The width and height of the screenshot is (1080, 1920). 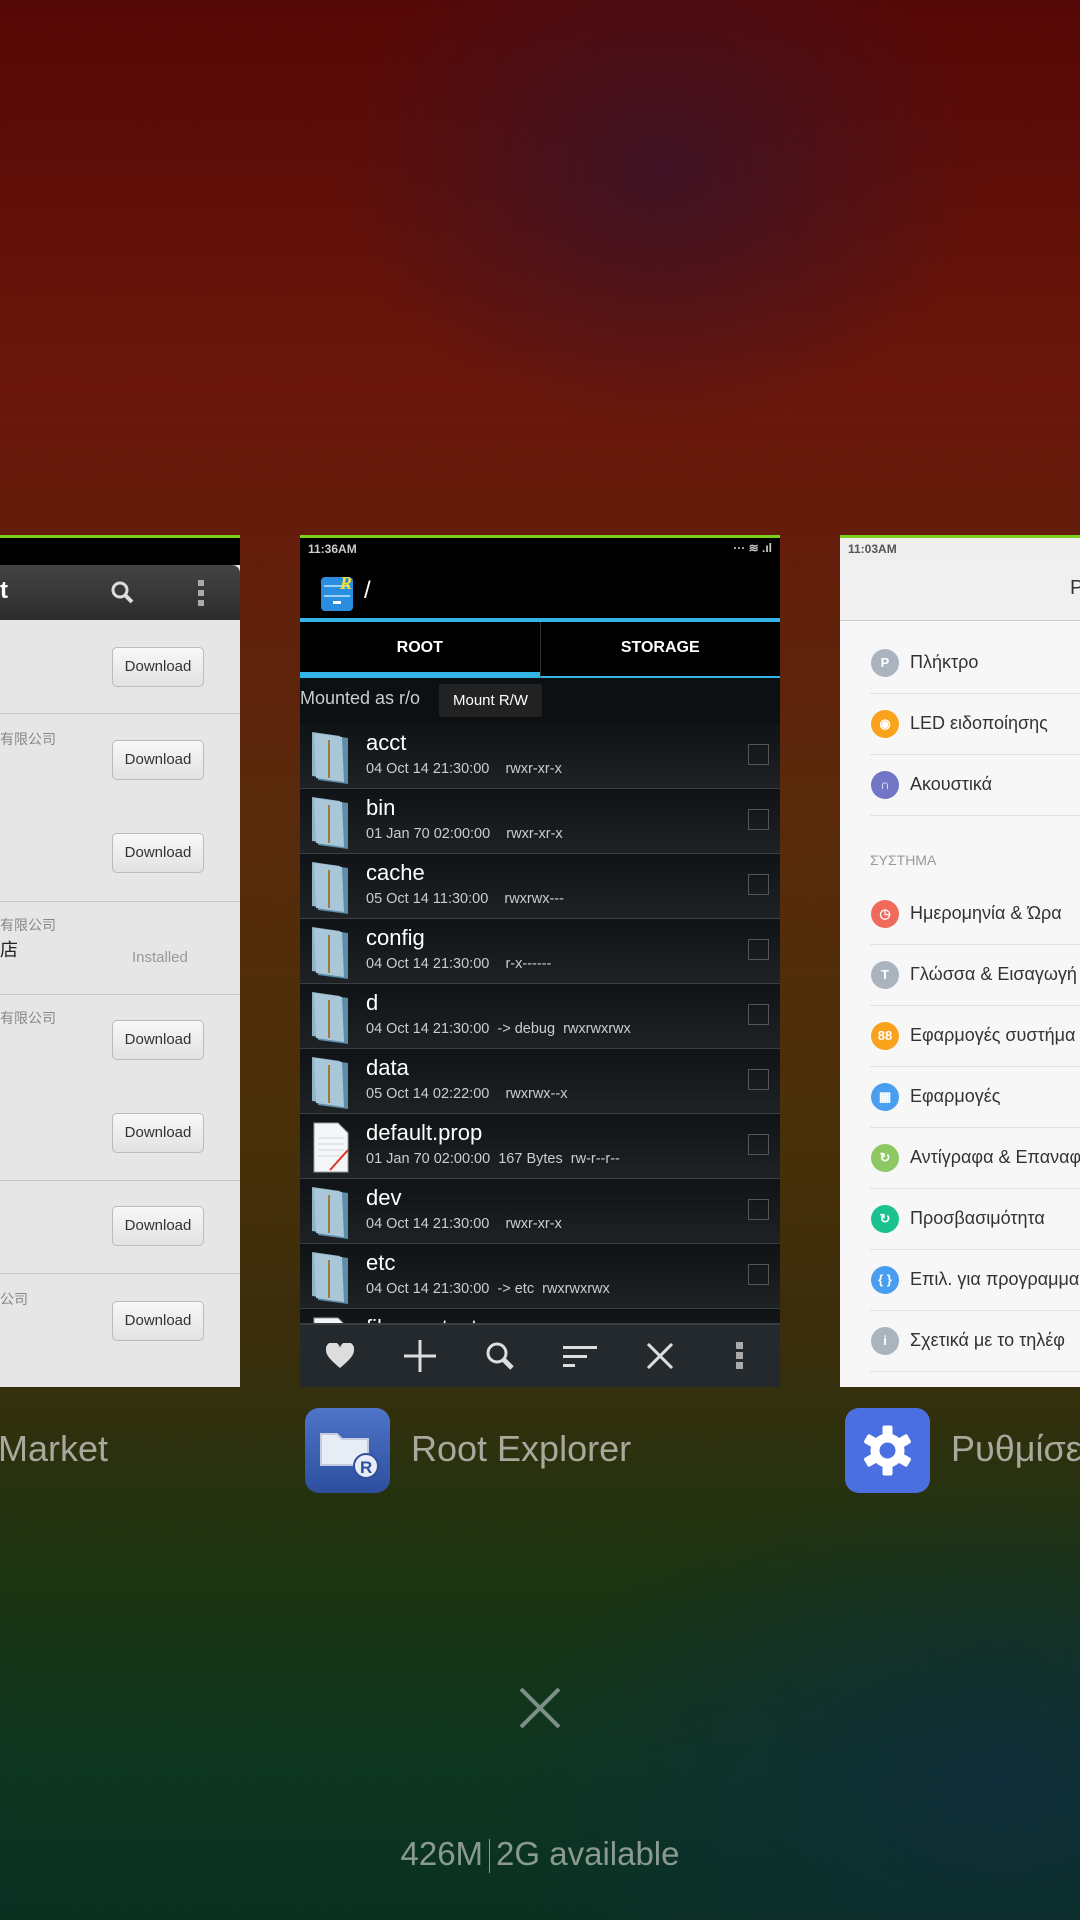 I want to click on file-meta: 05 Oct 14 02:22:00 rwxrwx--x, so click(x=467, y=1094).